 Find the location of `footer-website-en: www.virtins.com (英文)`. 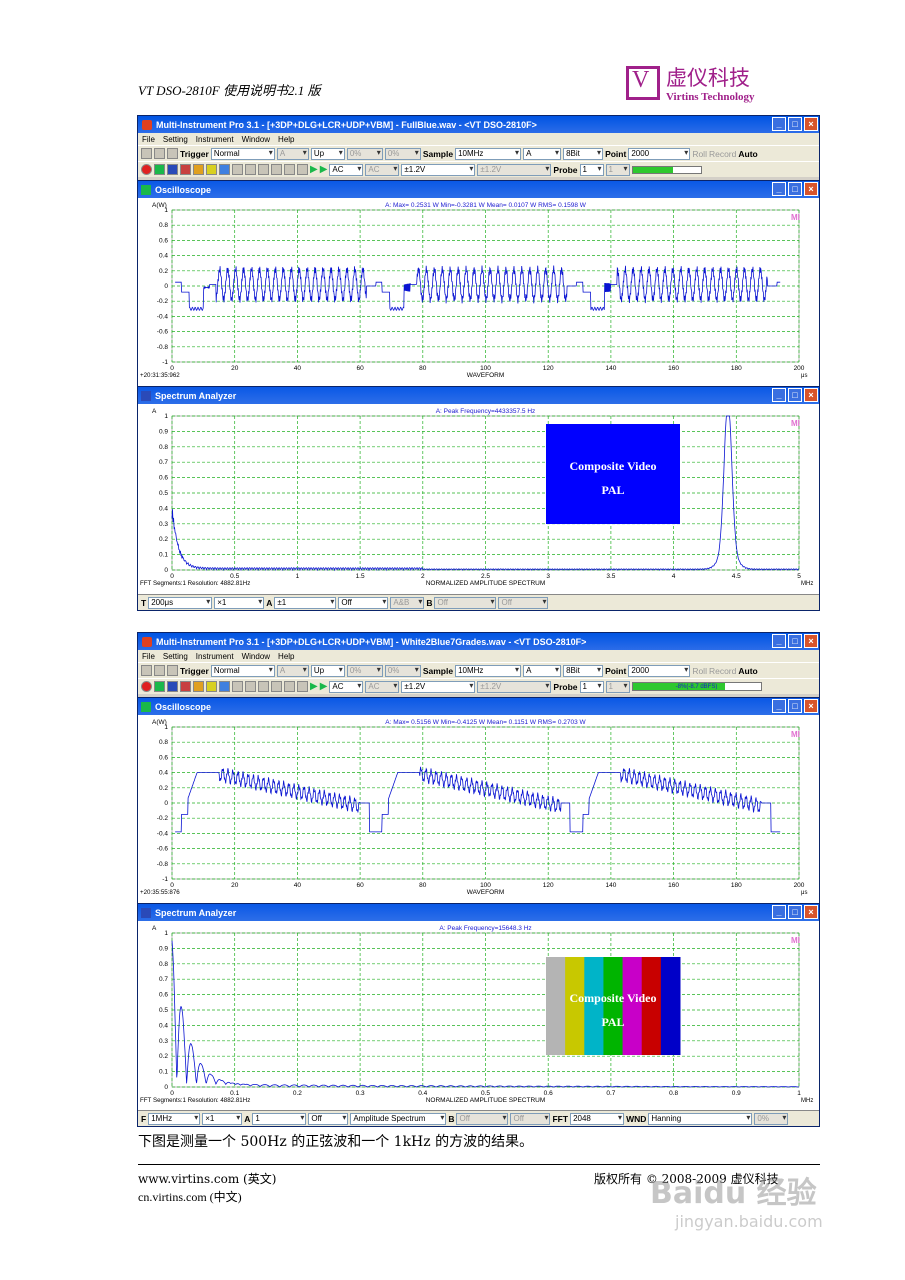

footer-website-en: www.virtins.com (英文) is located at coordinates (207, 1178).